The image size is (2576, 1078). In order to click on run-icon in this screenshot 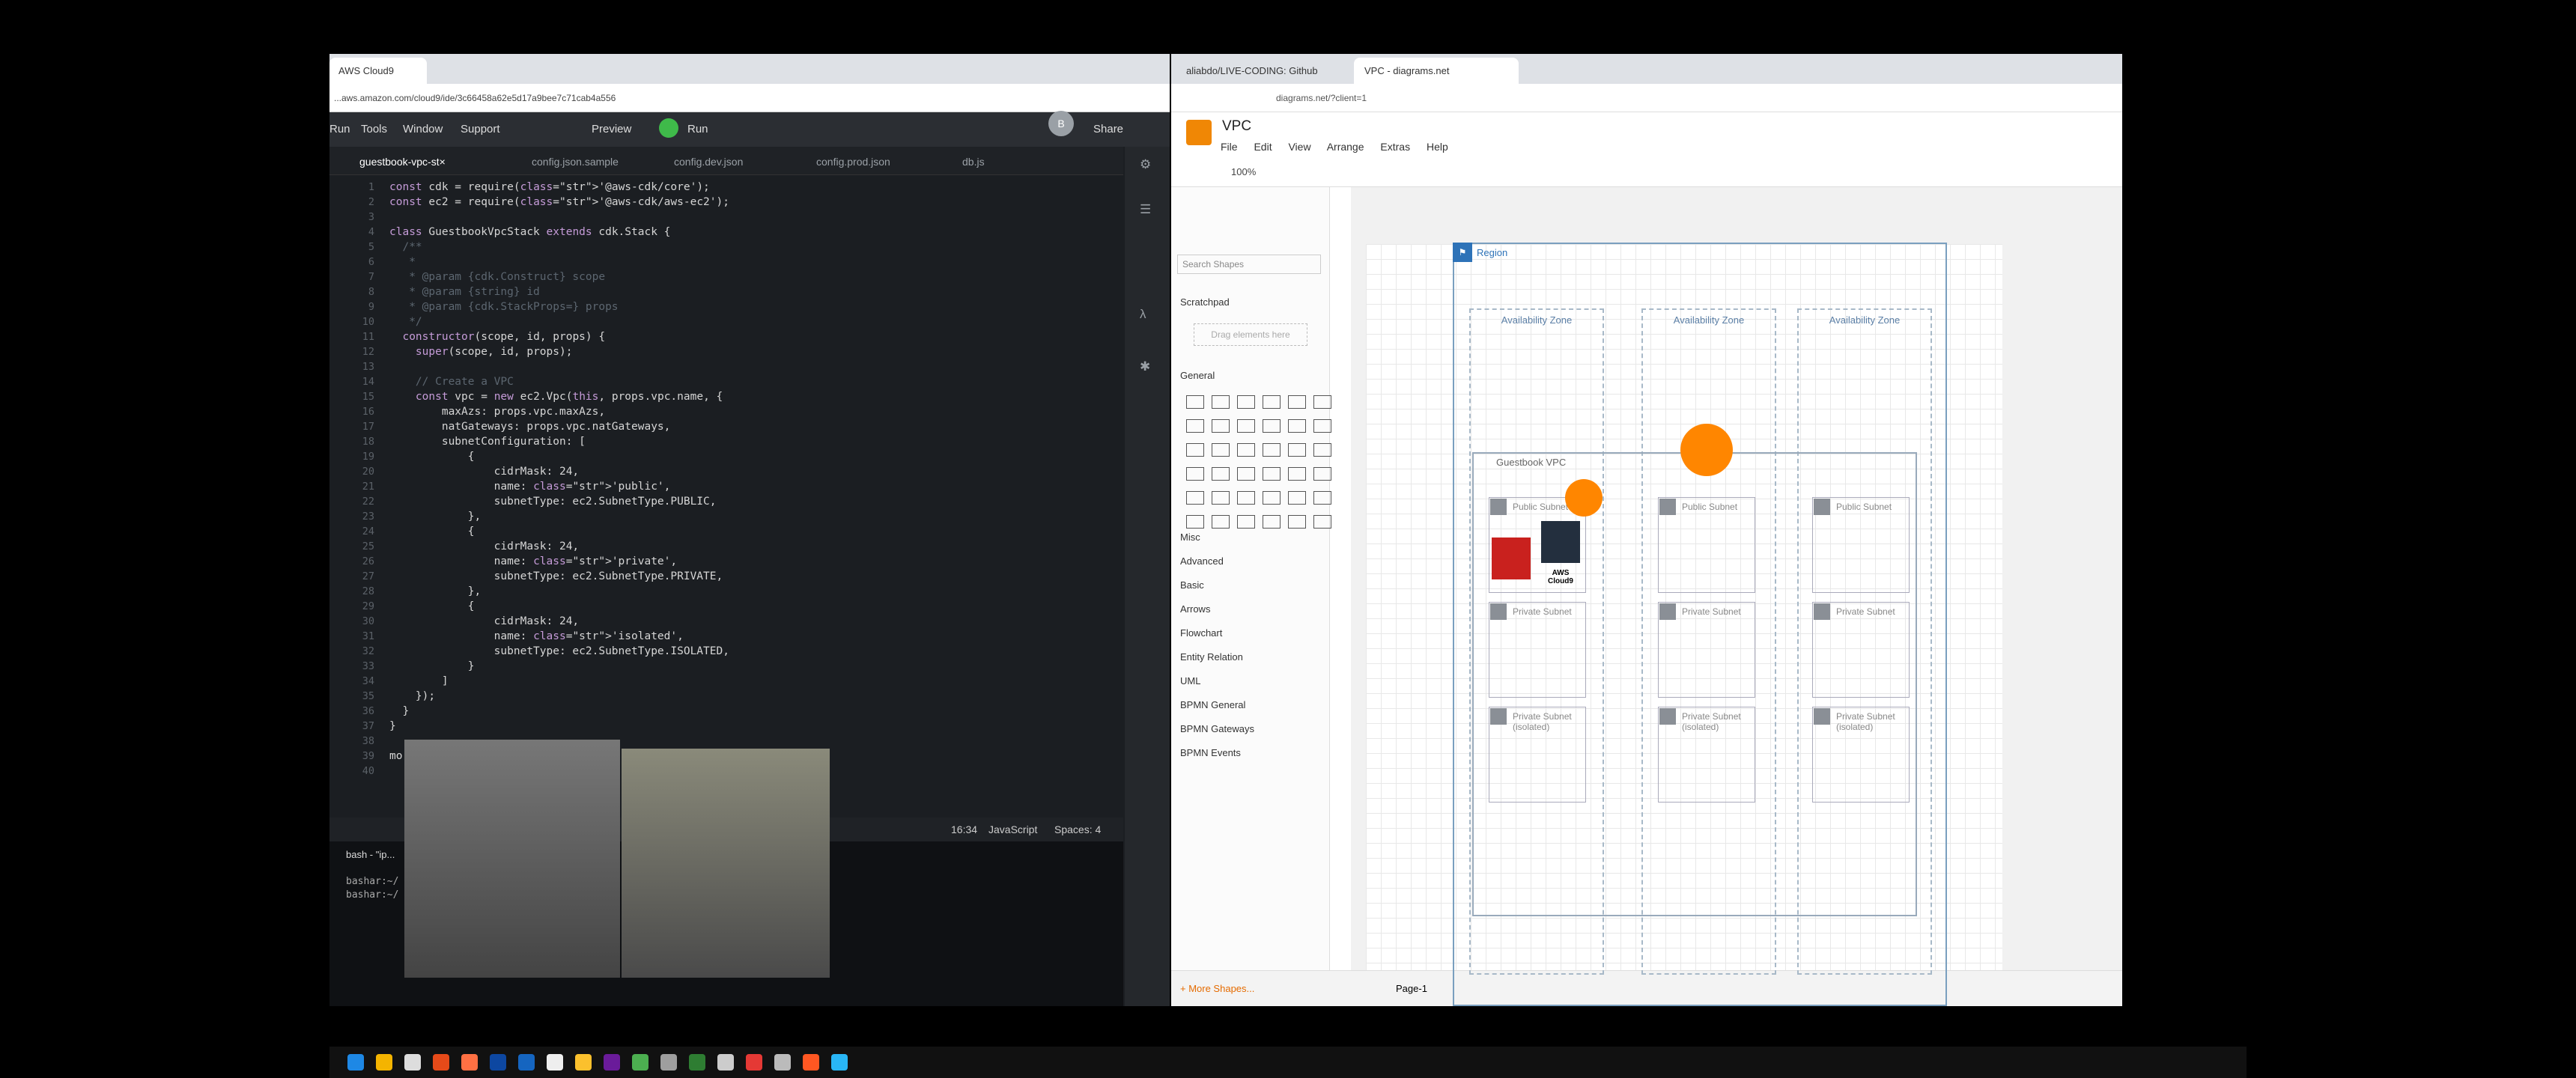, I will do `click(668, 128)`.